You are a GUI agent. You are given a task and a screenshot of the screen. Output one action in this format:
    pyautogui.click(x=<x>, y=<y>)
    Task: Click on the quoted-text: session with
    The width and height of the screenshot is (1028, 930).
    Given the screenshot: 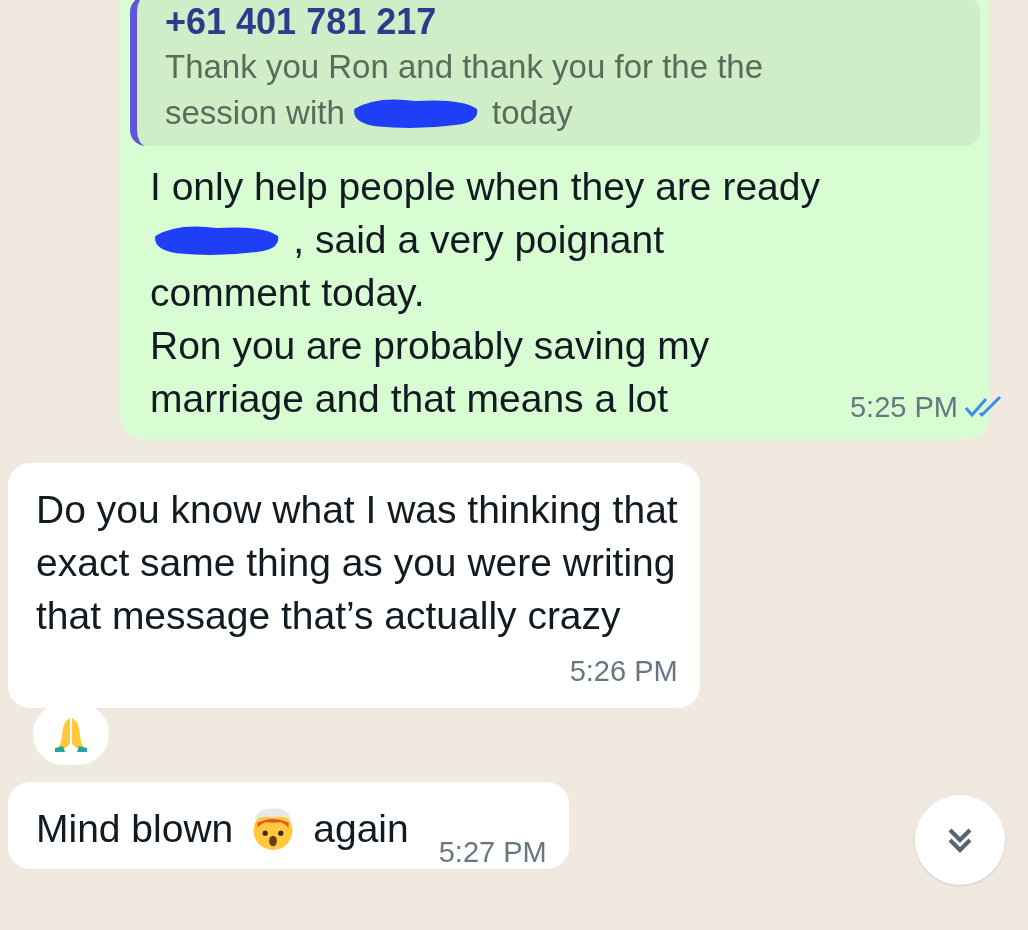 What is the action you would take?
    pyautogui.click(x=255, y=113)
    